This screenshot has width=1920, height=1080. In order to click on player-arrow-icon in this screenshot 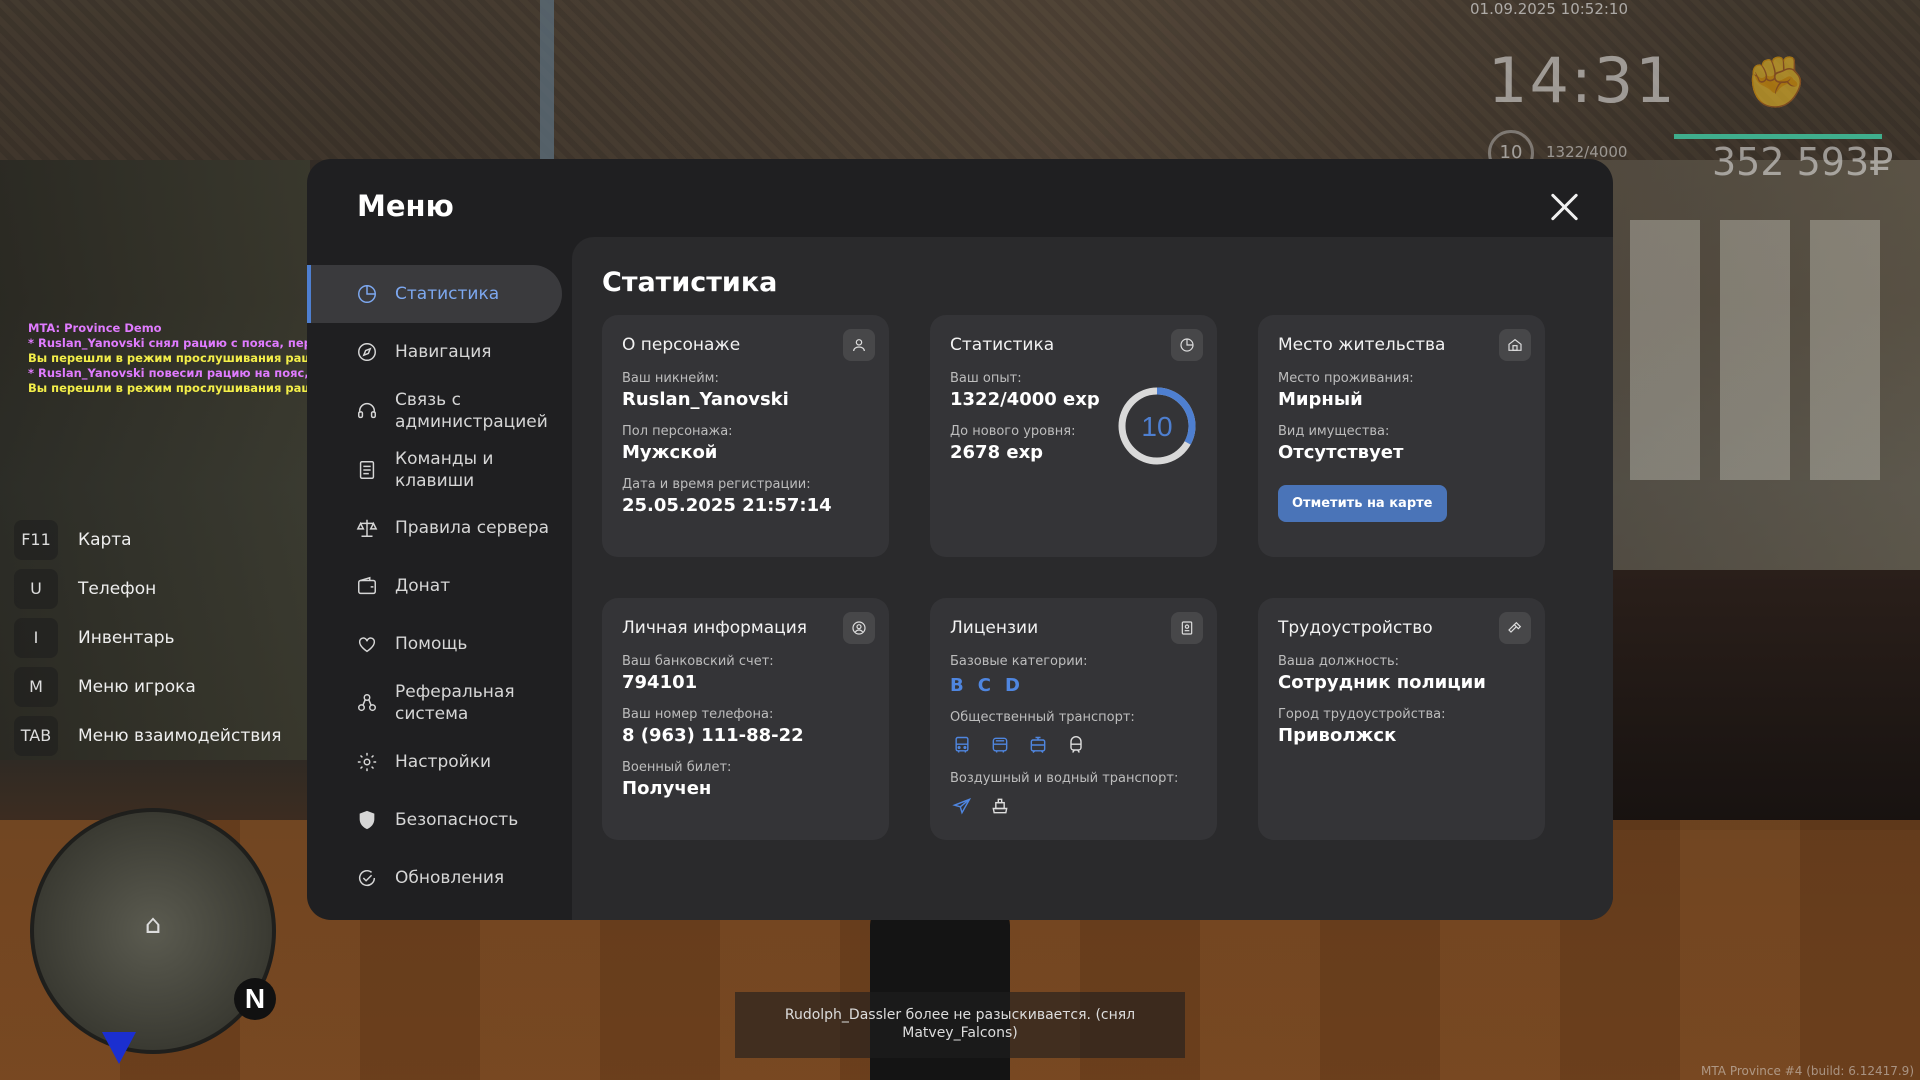, I will do `click(119, 1048)`.